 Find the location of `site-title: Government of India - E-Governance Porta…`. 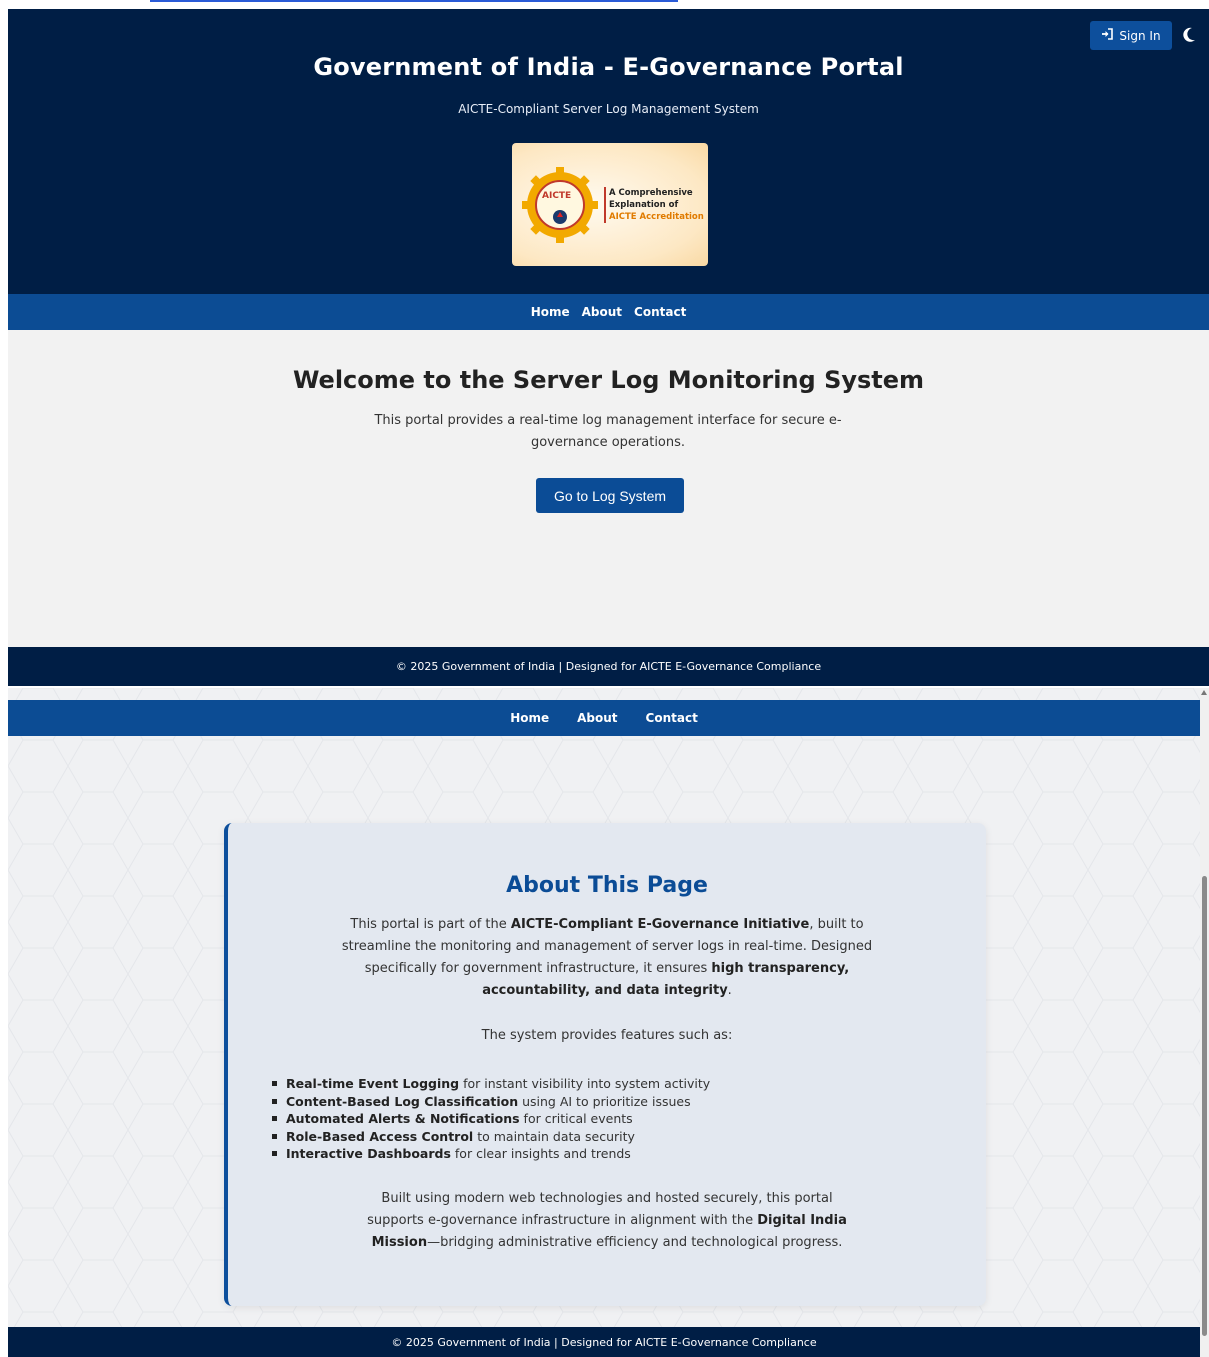

site-title: Government of India - E-Governance Porta… is located at coordinates (608, 67).